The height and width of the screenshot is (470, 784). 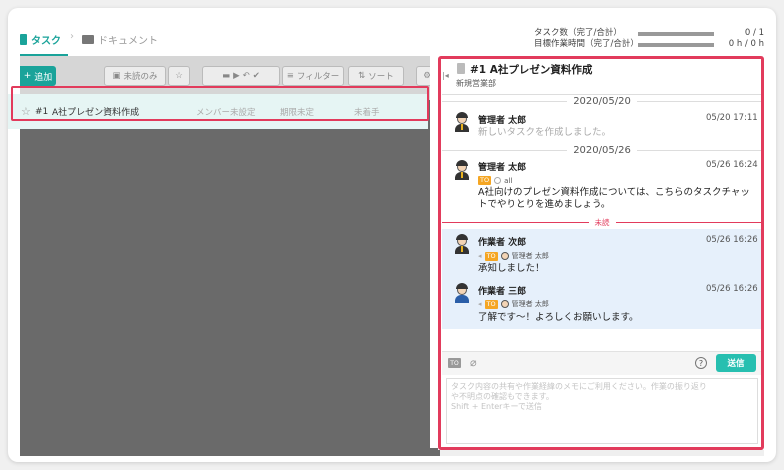 I want to click on to-line: TO all, so click(x=495, y=180).